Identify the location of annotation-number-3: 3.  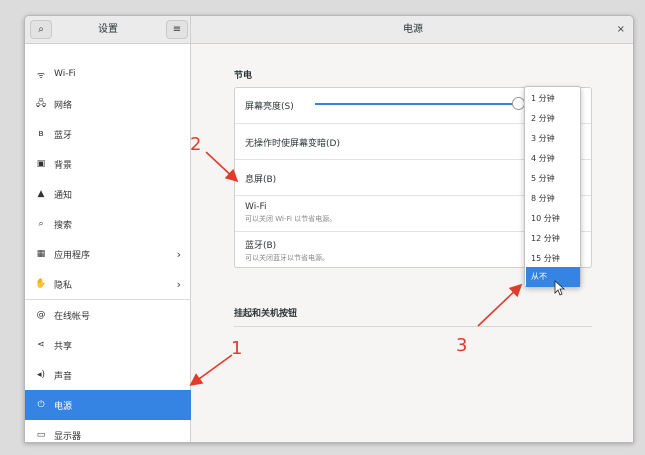
(462, 345).